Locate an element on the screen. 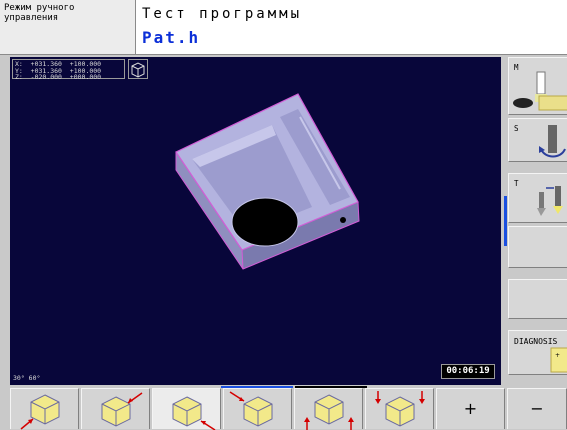  page-title: Тест программы is located at coordinates (222, 14).